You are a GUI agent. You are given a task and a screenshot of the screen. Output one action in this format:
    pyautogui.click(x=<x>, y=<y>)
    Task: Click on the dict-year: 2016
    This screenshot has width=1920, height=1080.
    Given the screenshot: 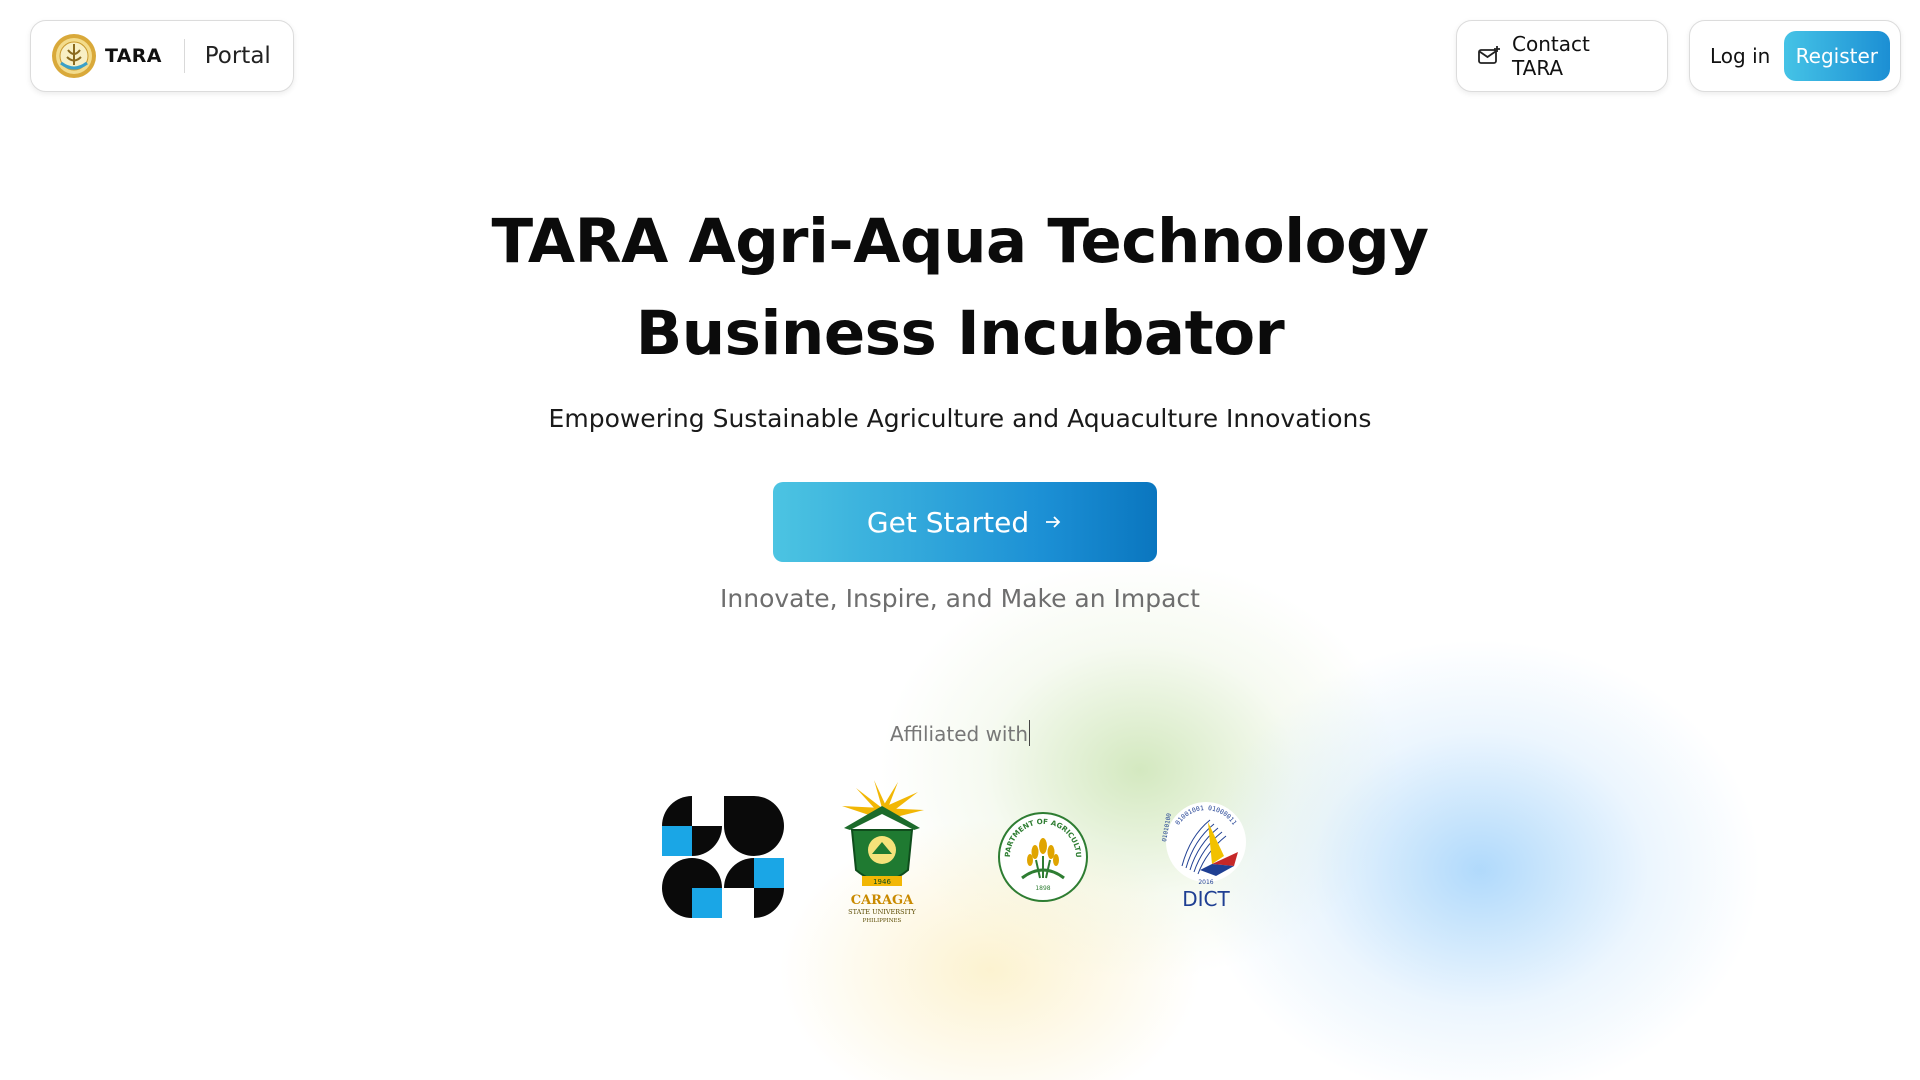 What is the action you would take?
    pyautogui.click(x=1205, y=882)
    